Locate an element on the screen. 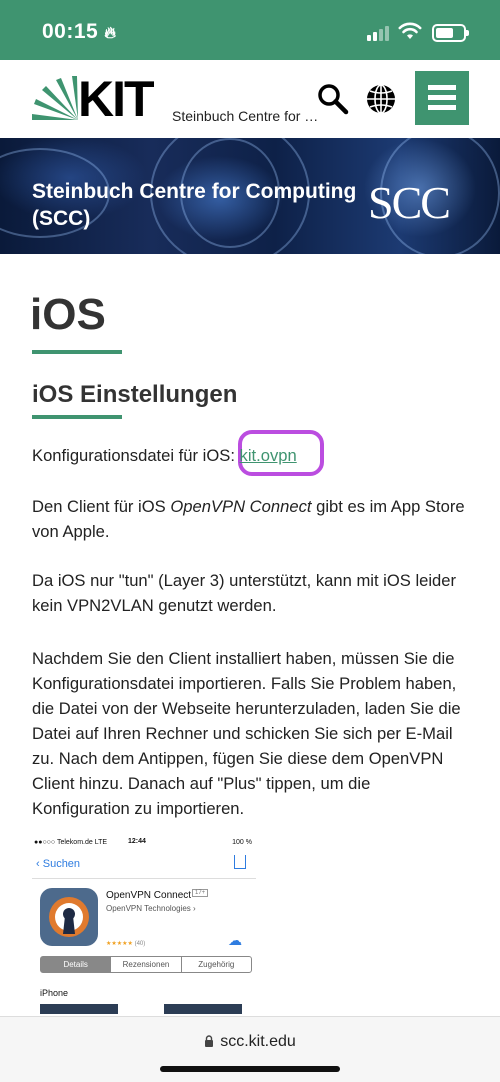 Image resolution: width=500 pixels, height=1082 pixels. screenshot-developer: OpenVPN Technologies › is located at coordinates (151, 908).